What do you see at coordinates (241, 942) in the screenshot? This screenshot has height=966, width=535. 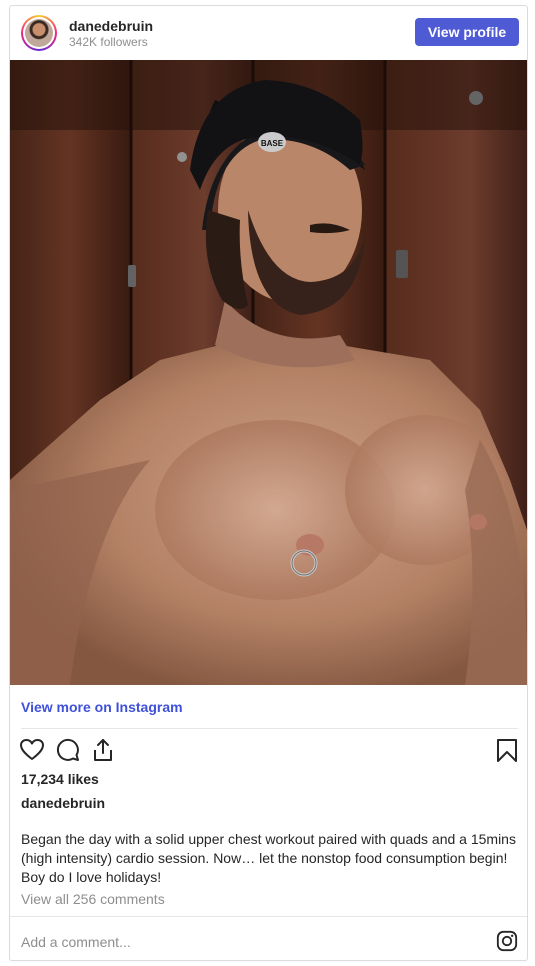 I see `comment-input` at bounding box center [241, 942].